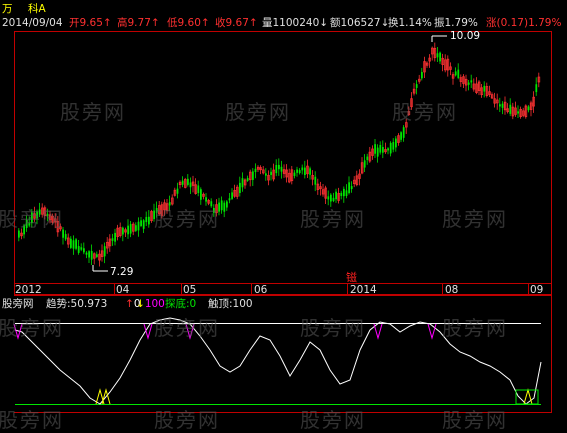 This screenshot has height=433, width=567. Describe the element at coordinates (90, 23) in the screenshot. I see `open-readout: 开9.65↑` at that location.